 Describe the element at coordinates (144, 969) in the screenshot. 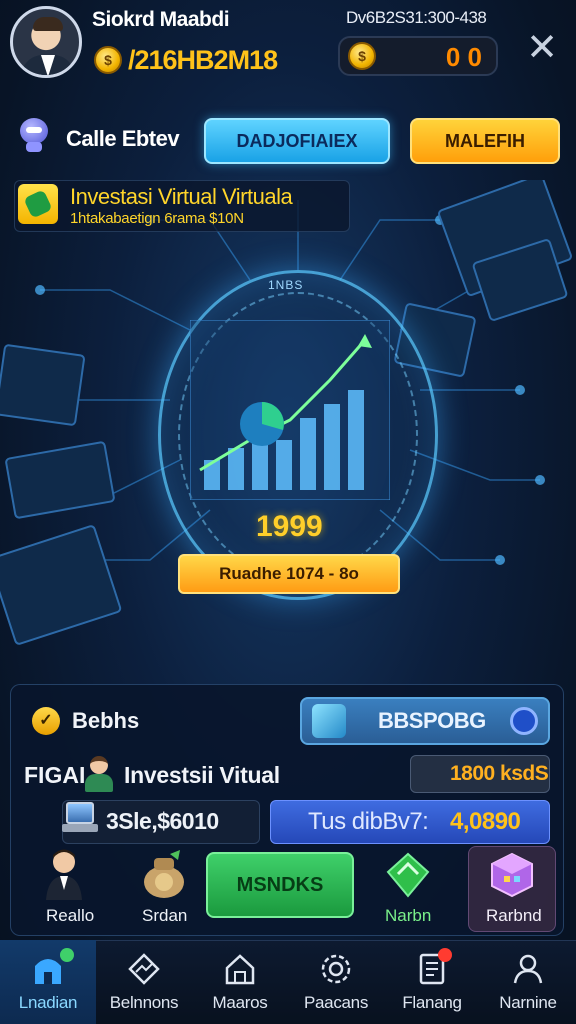

I see `chart-icon` at that location.